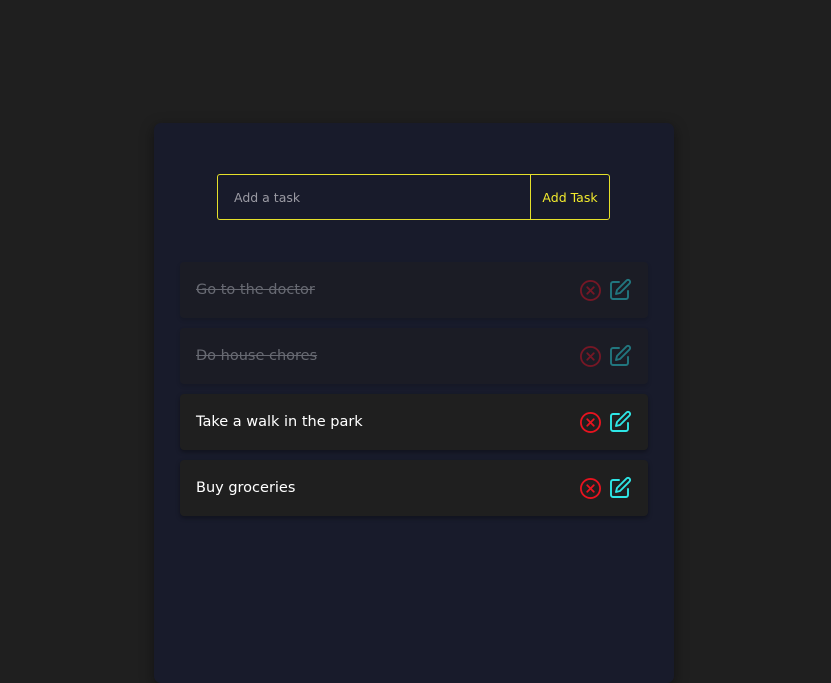 The height and width of the screenshot is (683, 831). What do you see at coordinates (570, 197) in the screenshot?
I see `add-task-button: Add Task` at bounding box center [570, 197].